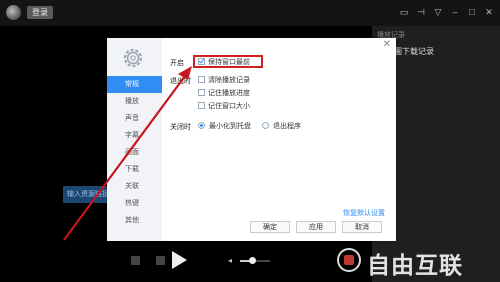 The width and height of the screenshot is (500, 282). Describe the element at coordinates (265, 125) in the screenshot. I see `exit-program-radio` at that location.